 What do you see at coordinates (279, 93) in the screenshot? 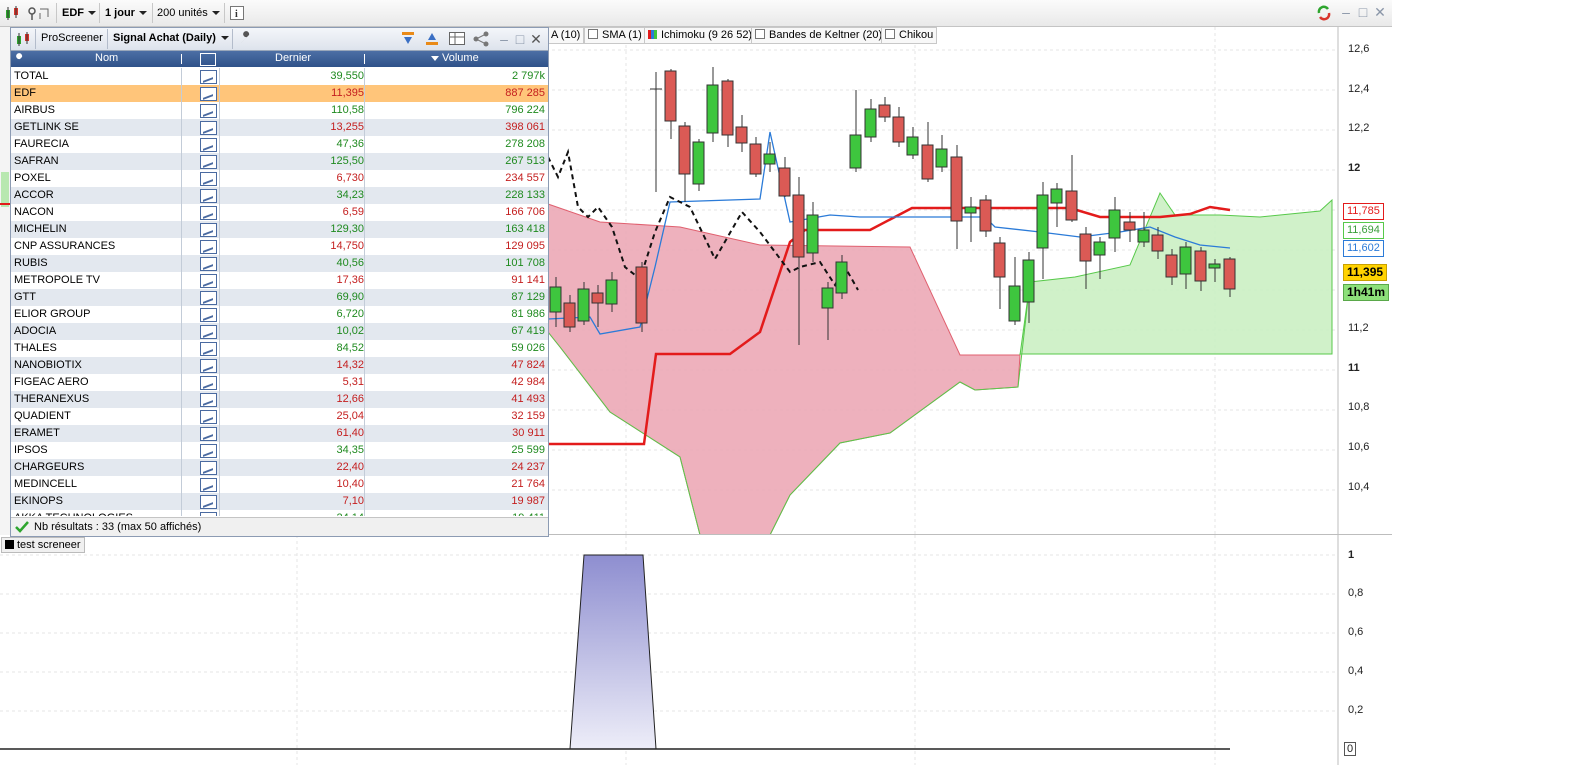
I see `table-row: EDF 11,395 887 285` at bounding box center [279, 93].